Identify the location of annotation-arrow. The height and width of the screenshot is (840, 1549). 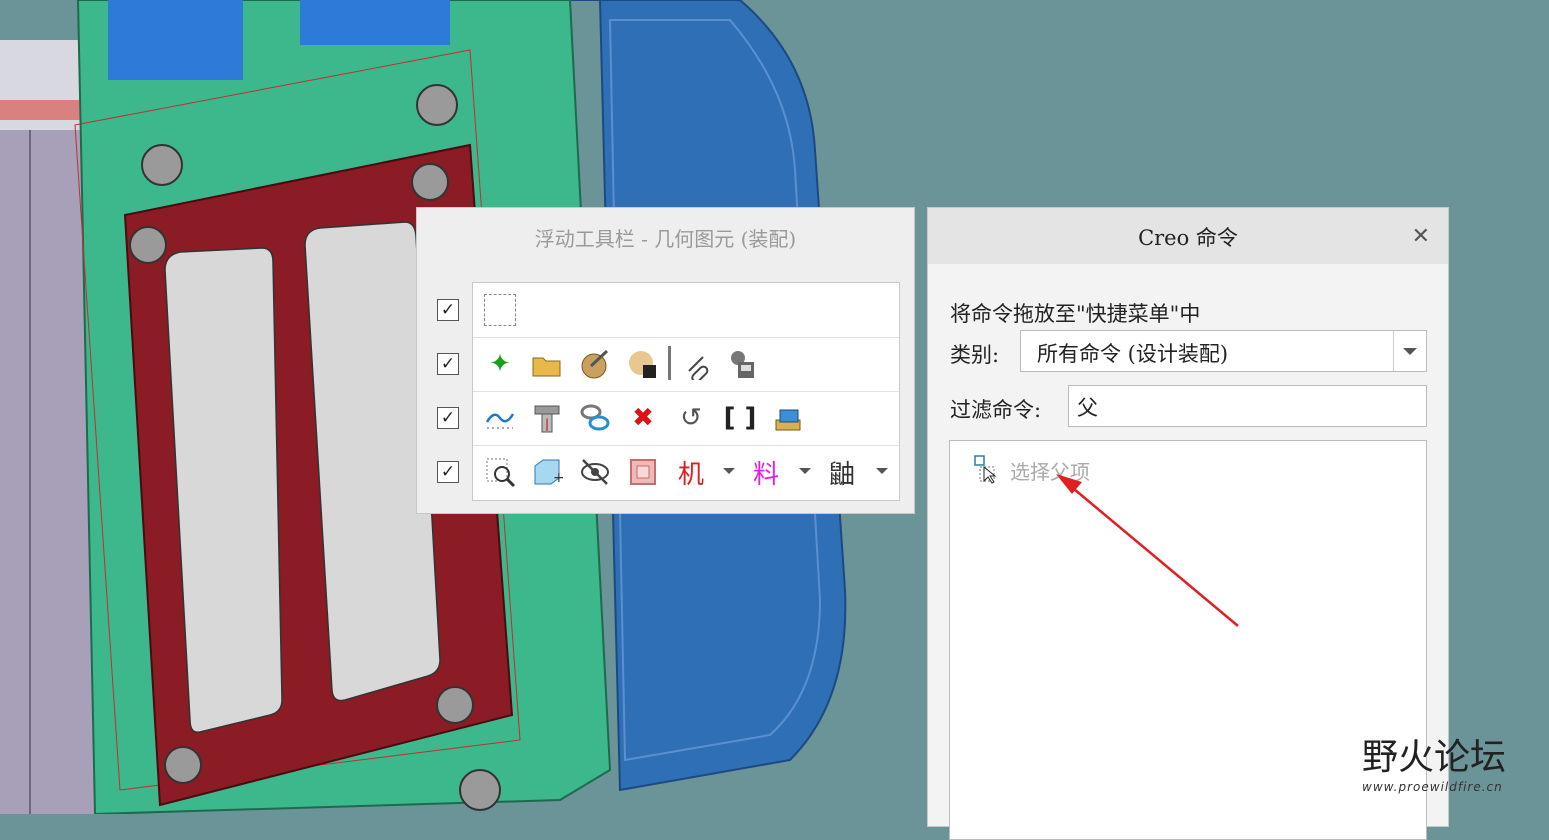
(1147, 550).